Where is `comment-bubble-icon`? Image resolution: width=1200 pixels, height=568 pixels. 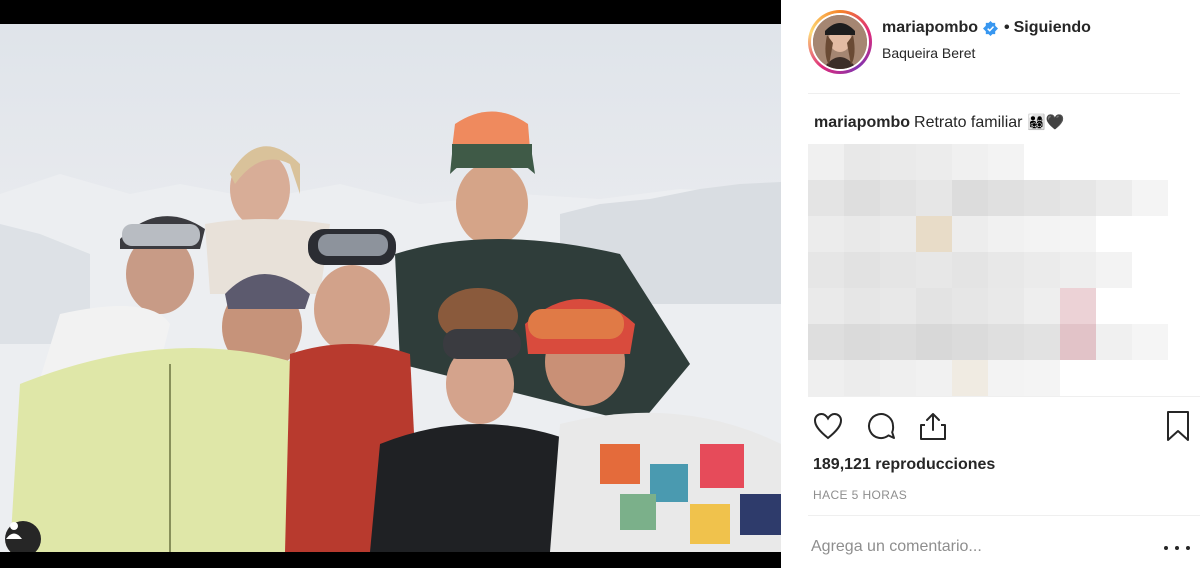 comment-bubble-icon is located at coordinates (881, 426).